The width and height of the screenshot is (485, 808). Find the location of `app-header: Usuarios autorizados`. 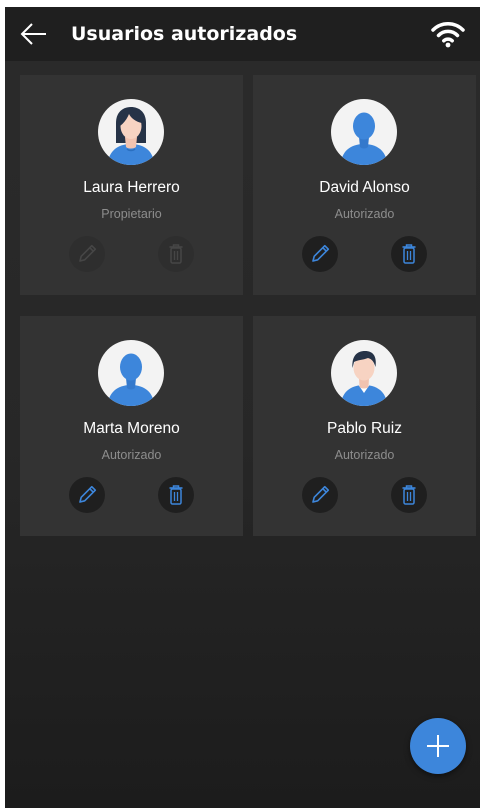

app-header: Usuarios autorizados is located at coordinates (242, 34).